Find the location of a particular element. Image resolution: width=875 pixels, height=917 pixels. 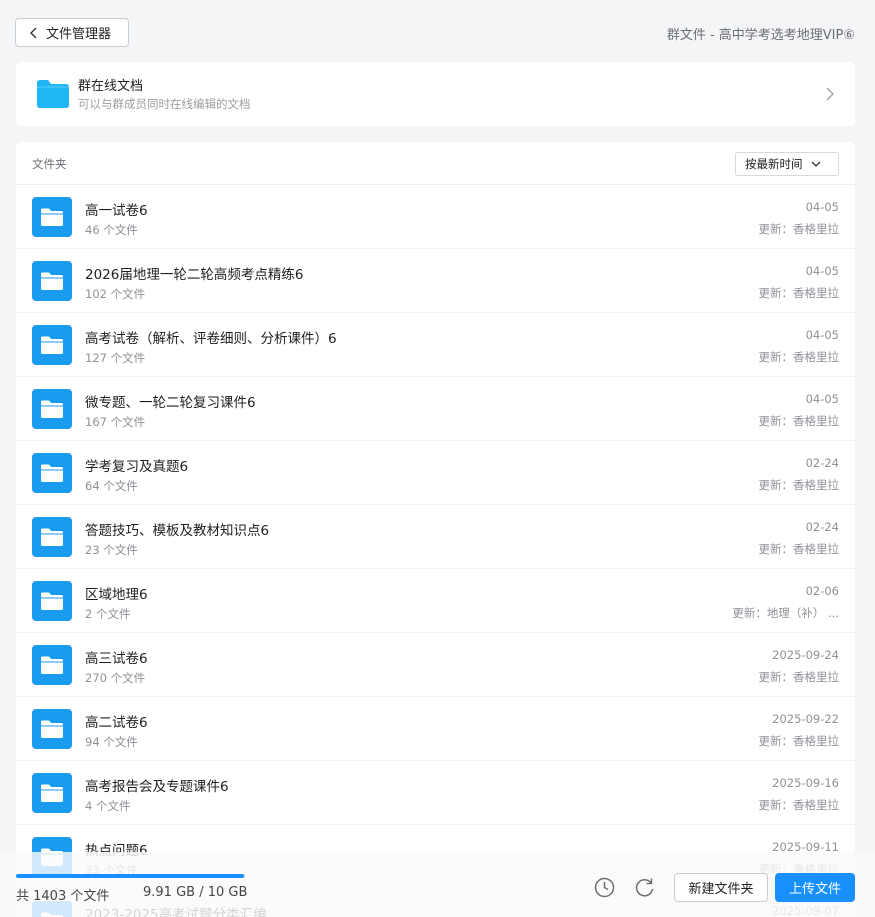

back-button-label: 文件管理器 is located at coordinates (79, 34).